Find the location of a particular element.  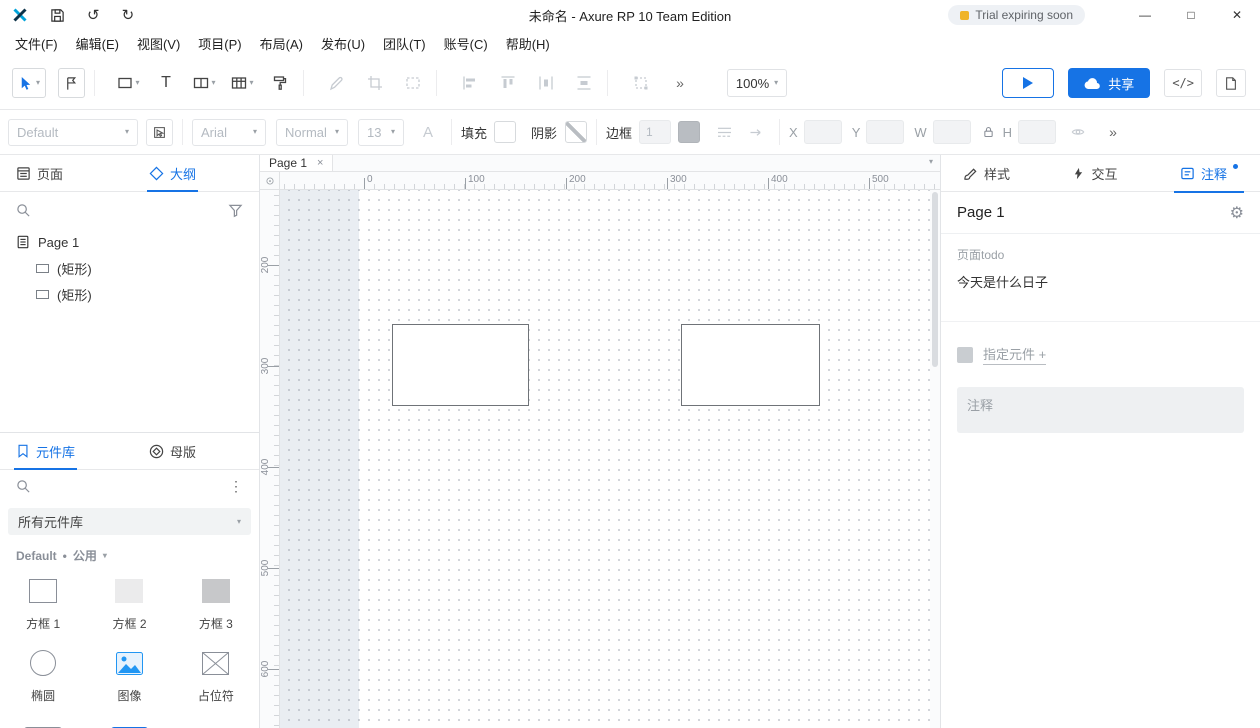

chevron-down-icon: ▾ is located at coordinates (137, 82).